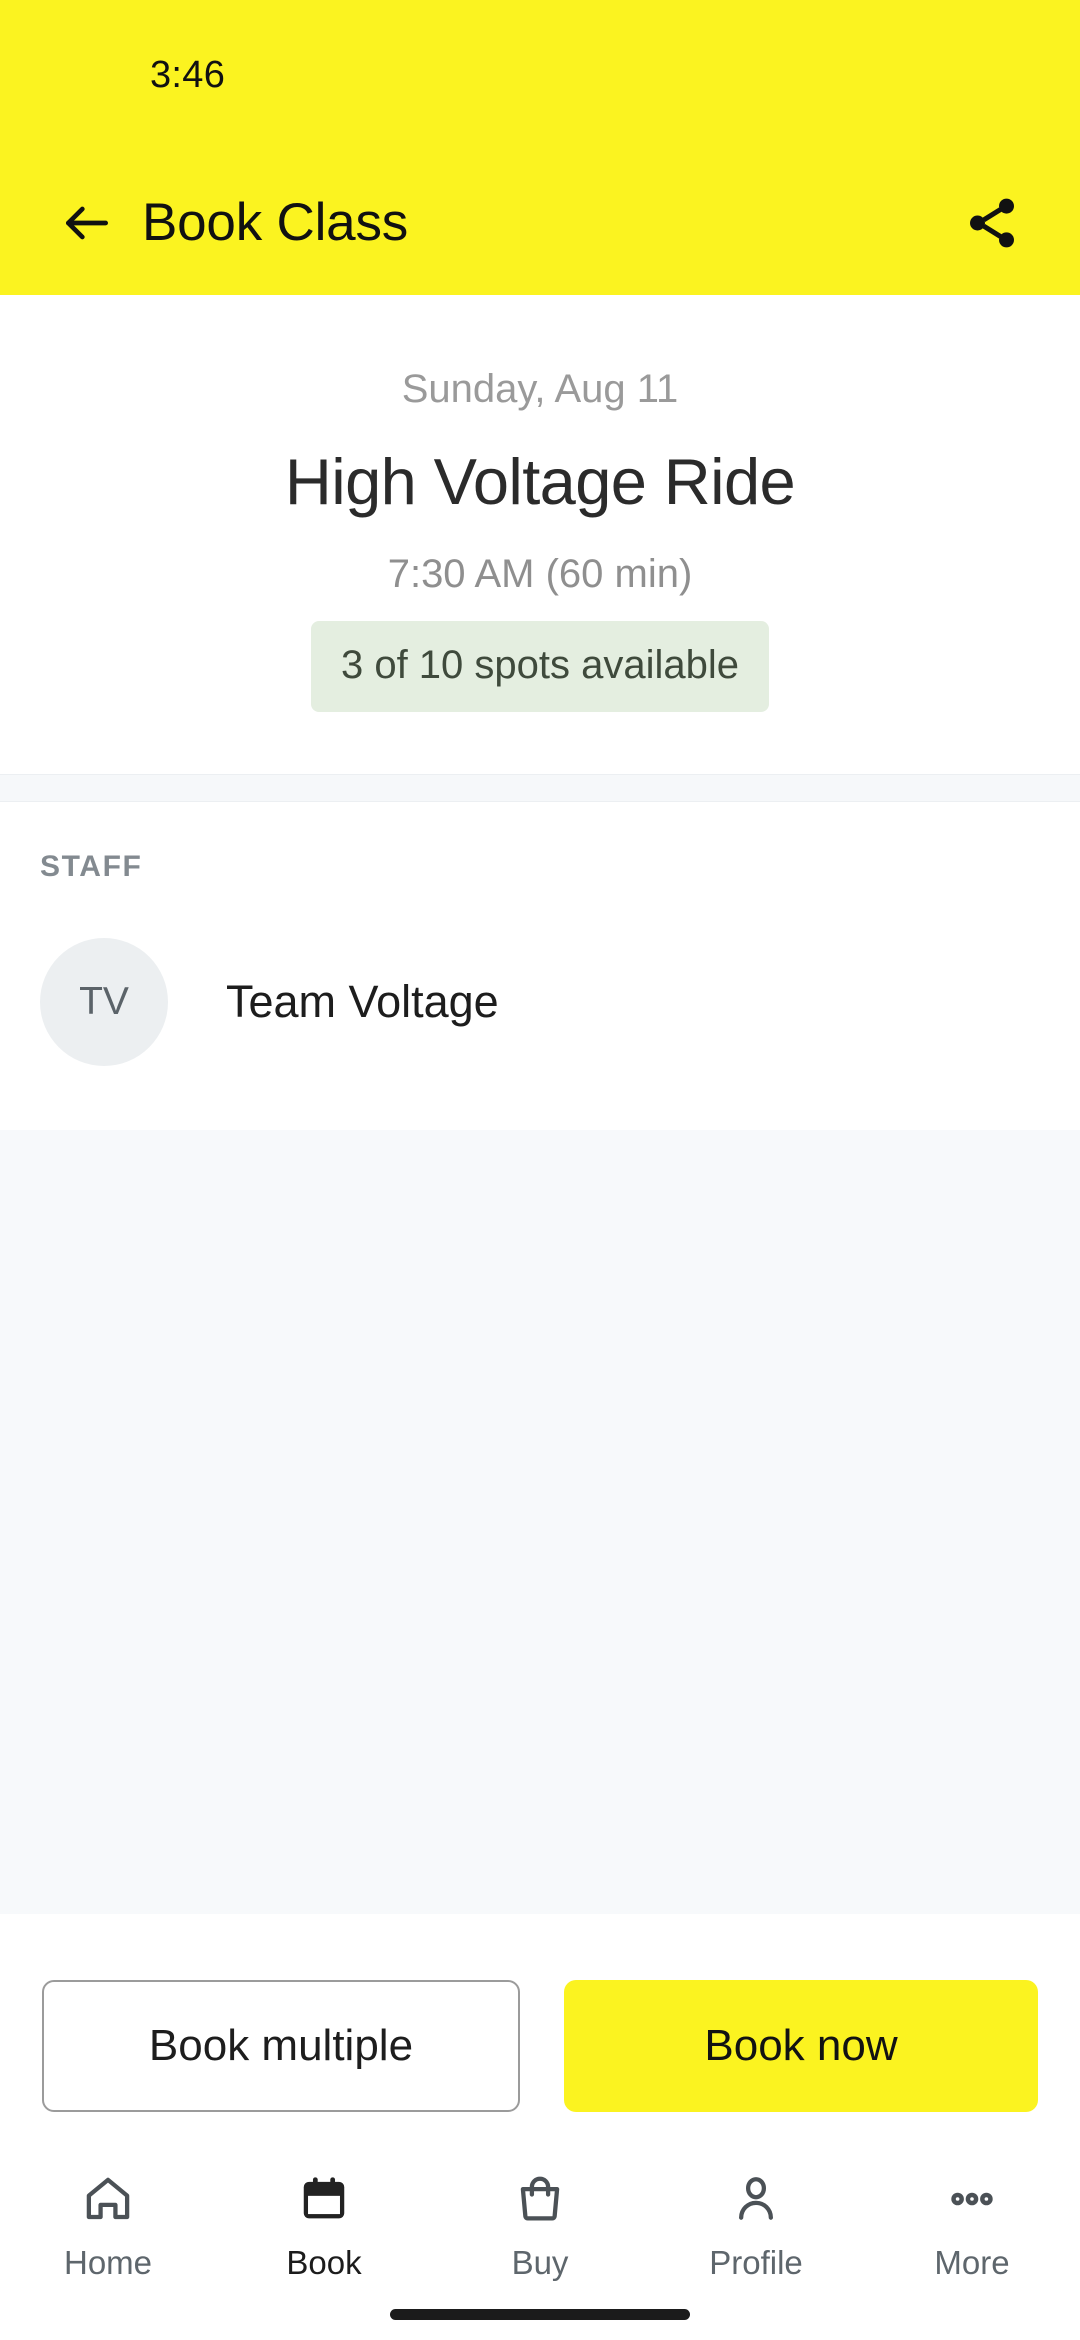  I want to click on home-icon, so click(108, 2199).